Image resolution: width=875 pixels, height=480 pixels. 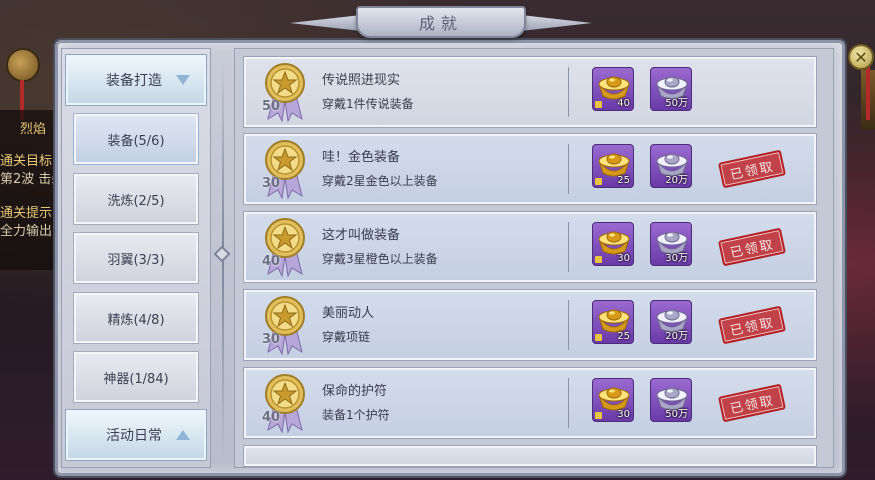 I want to click on sidebar-item-label: 羽翼(3/3), so click(x=136, y=260).